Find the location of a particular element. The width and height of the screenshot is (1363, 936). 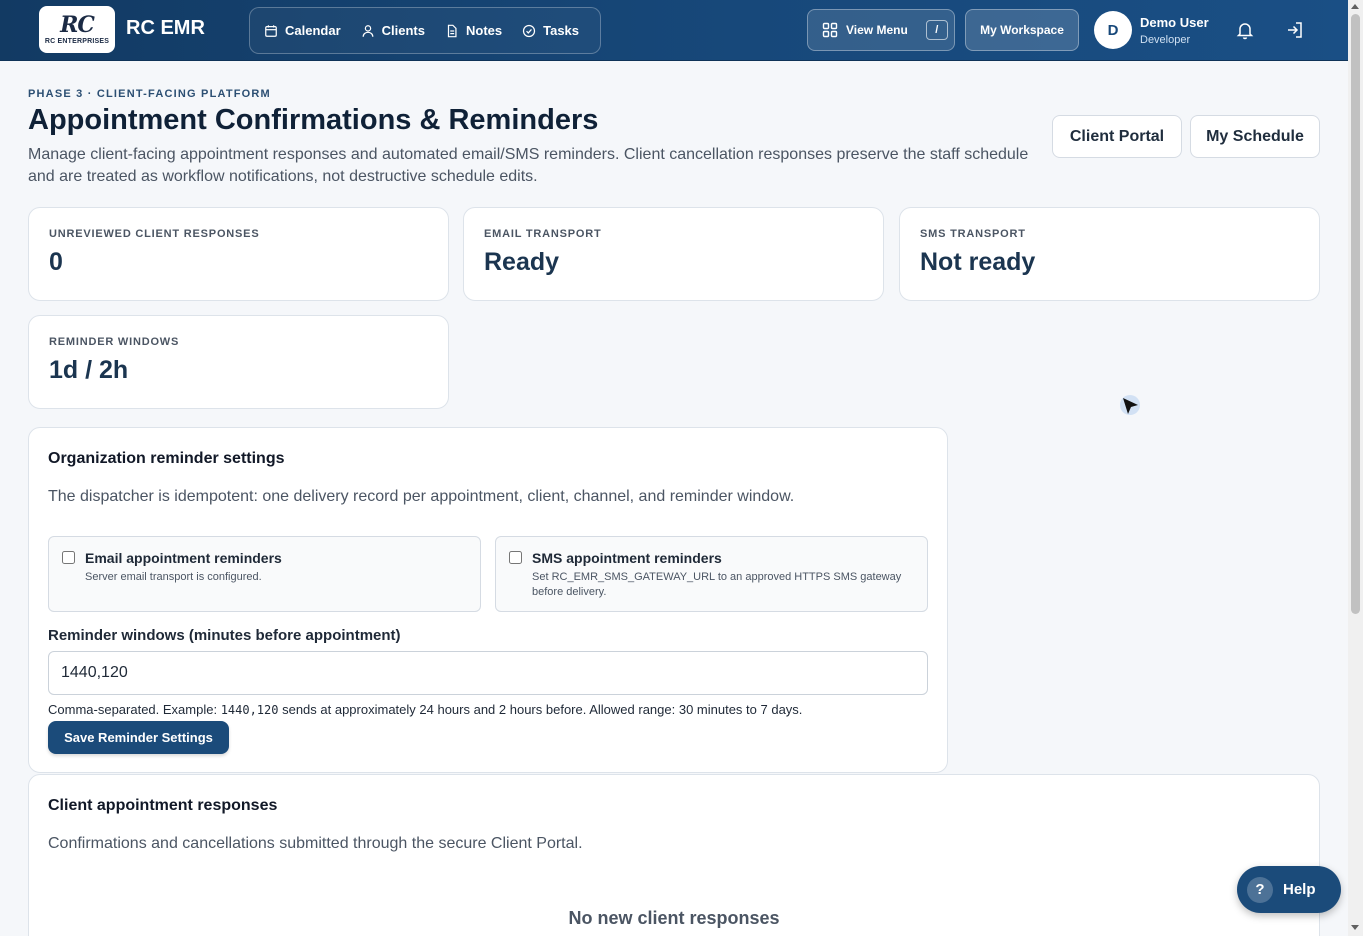

logo-mark: RC is located at coordinates (77, 25).